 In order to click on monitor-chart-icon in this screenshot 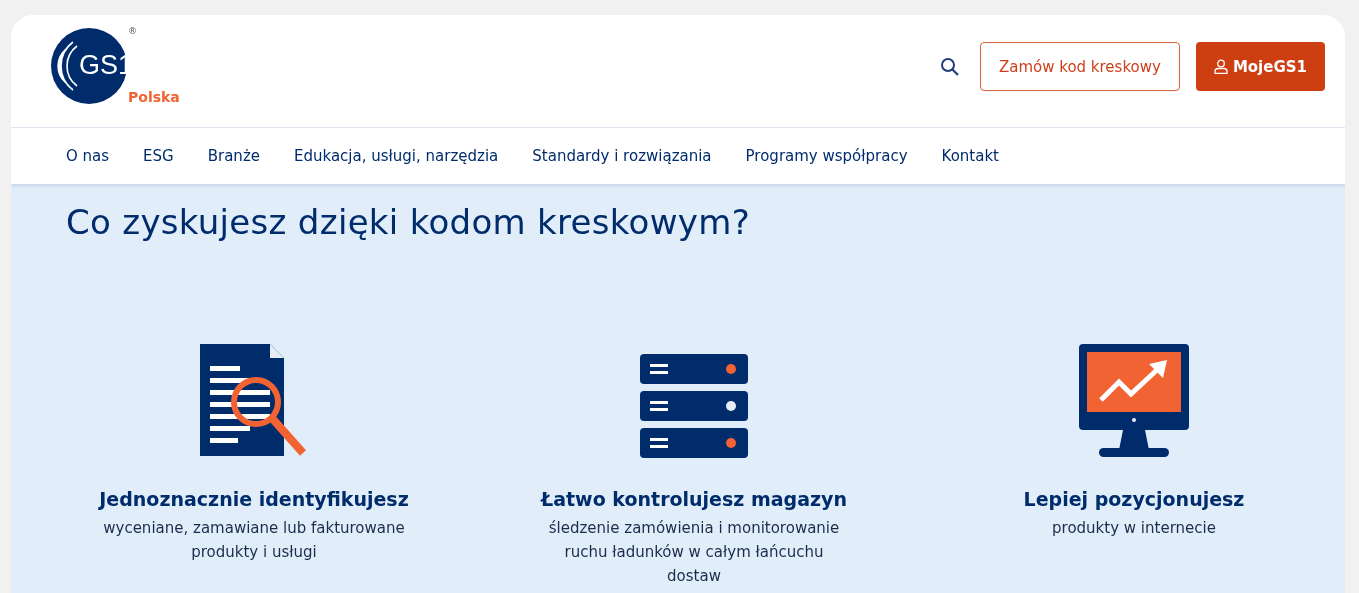, I will do `click(1134, 401)`.